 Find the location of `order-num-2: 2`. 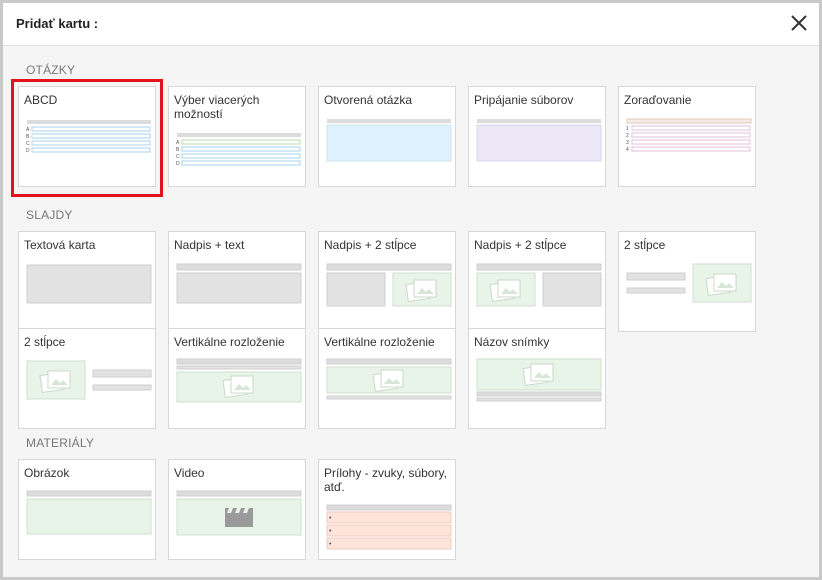

order-num-2: 2 is located at coordinates (627, 136).